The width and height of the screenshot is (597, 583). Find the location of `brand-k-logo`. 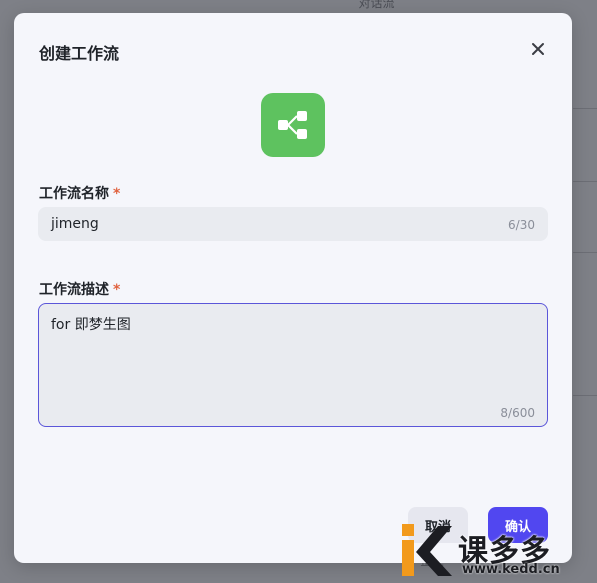

brand-k-logo is located at coordinates (427, 550).